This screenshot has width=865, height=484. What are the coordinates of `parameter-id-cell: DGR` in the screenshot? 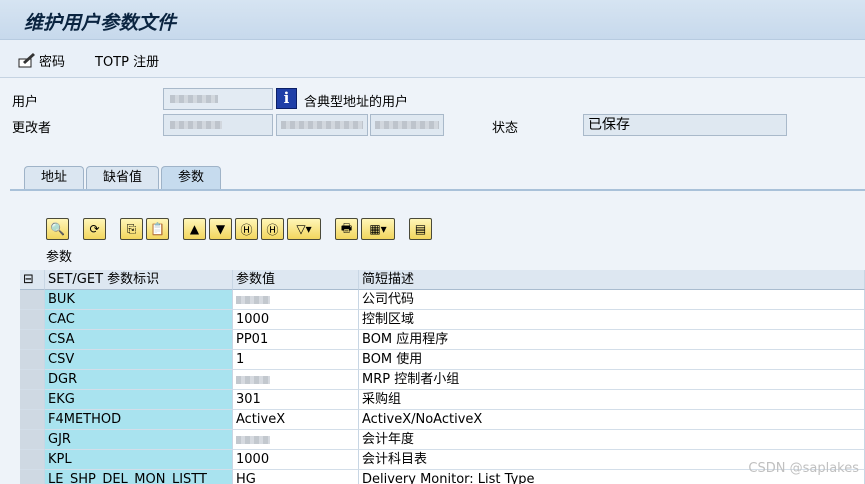 It's located at (139, 380).